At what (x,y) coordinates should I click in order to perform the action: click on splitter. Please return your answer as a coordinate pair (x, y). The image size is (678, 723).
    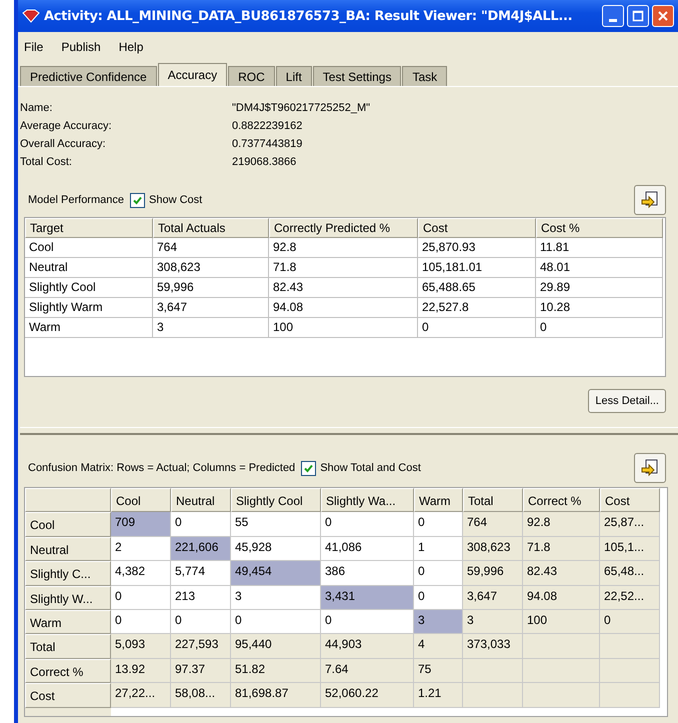
    Looking at the image, I should click on (349, 431).